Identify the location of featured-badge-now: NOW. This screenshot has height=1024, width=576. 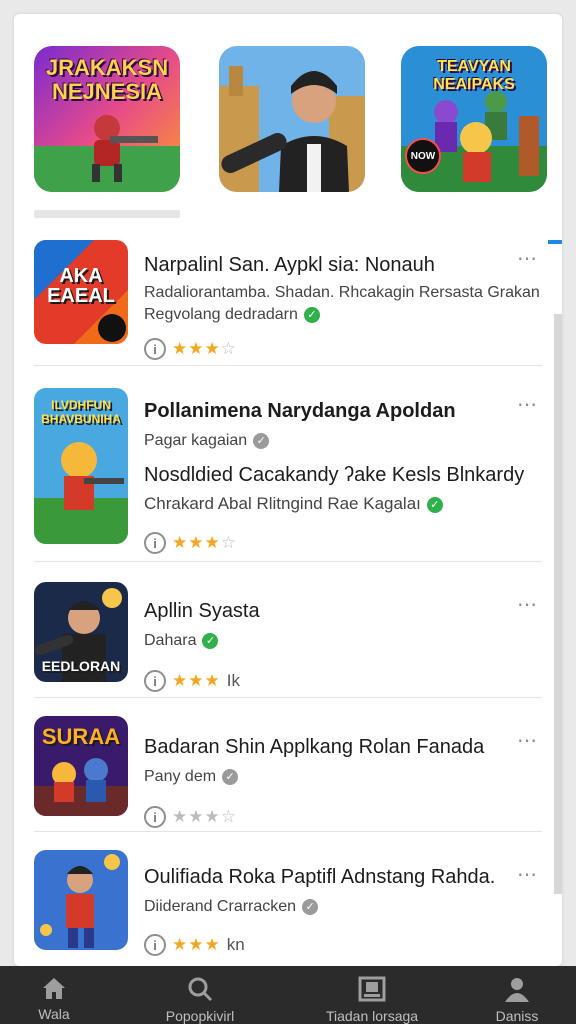
(423, 156).